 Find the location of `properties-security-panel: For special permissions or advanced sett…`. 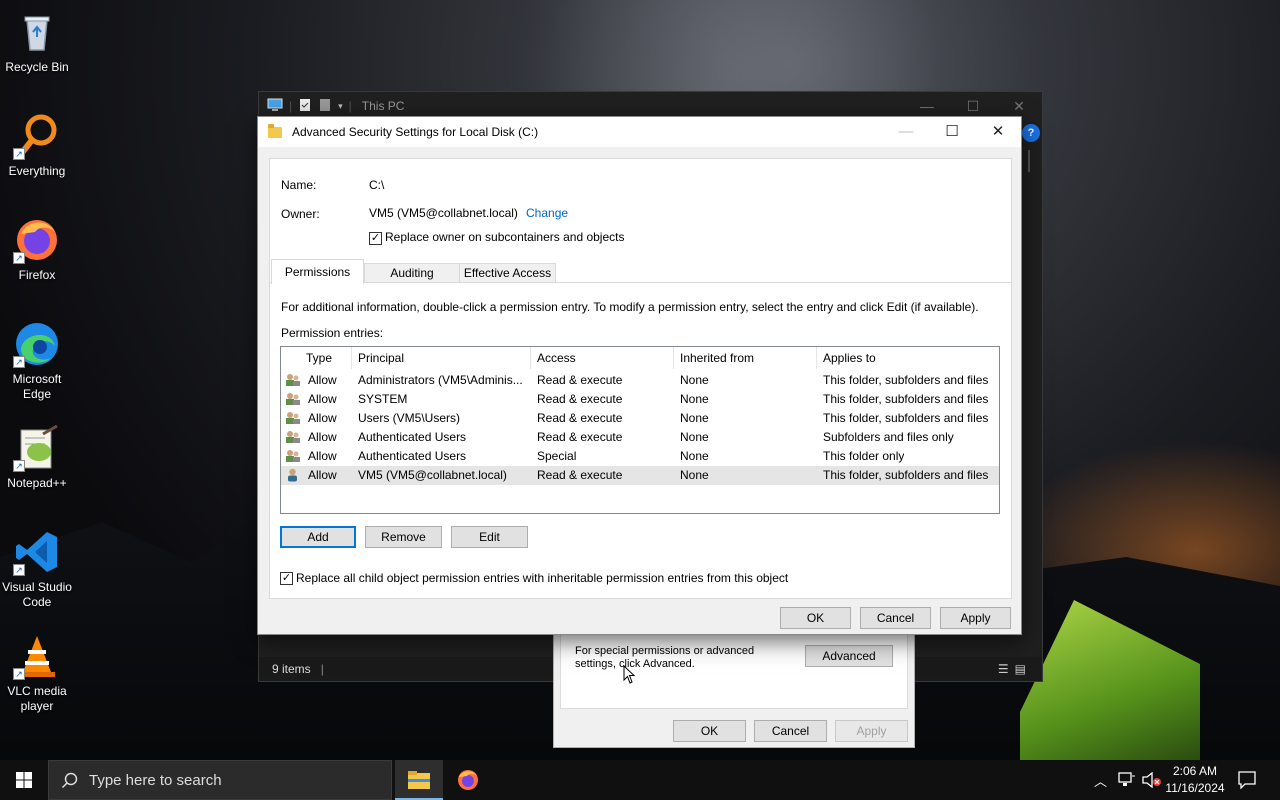

properties-security-panel: For special permissions or advanced sett… is located at coordinates (734, 672).